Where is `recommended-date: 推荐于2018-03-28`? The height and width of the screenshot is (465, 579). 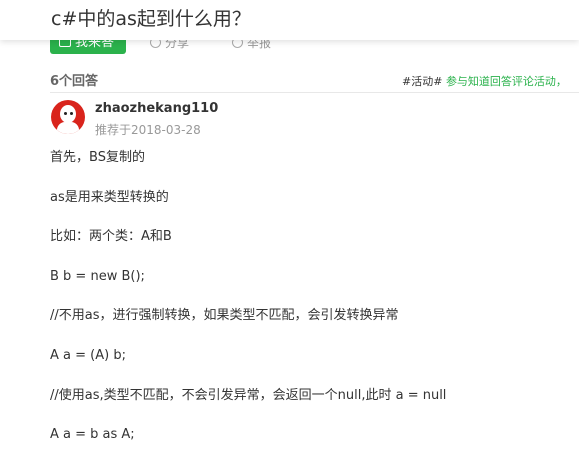 recommended-date: 推荐于2018-03-28 is located at coordinates (148, 130).